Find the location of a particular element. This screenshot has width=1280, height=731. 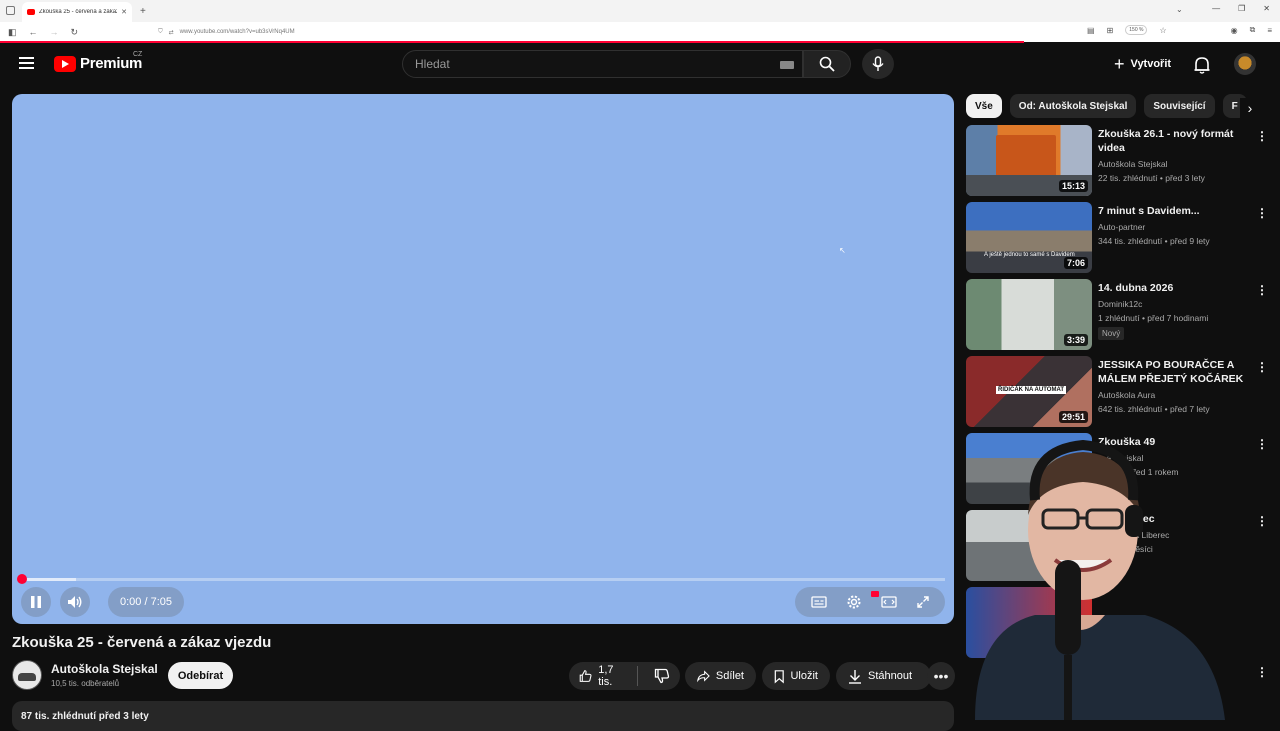

video-thumbnail: 3:39 is located at coordinates (1029, 314).